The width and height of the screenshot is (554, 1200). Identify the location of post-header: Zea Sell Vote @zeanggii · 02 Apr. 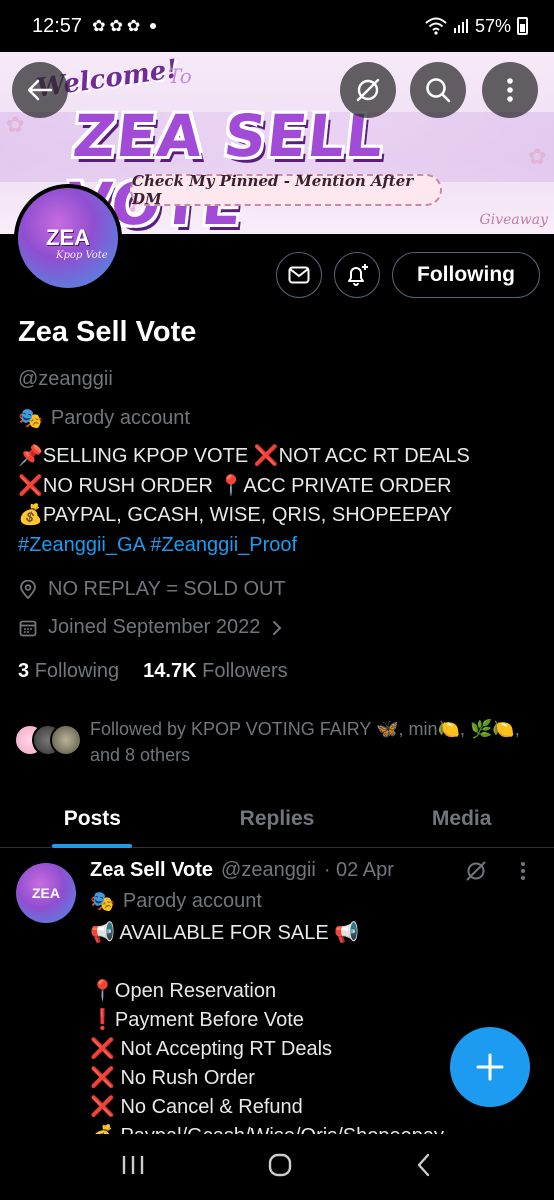
(242, 870).